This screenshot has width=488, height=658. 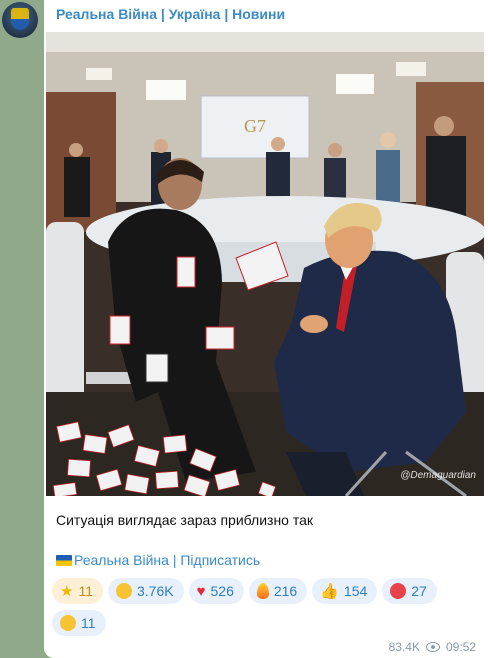 What do you see at coordinates (64, 560) in the screenshot?
I see `ukraine-flag-icon` at bounding box center [64, 560].